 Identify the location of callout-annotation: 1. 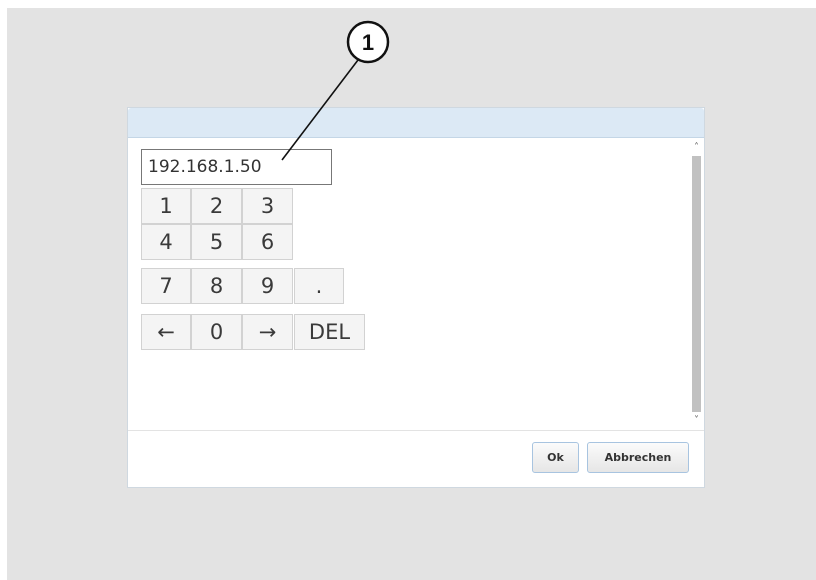
(335, 90).